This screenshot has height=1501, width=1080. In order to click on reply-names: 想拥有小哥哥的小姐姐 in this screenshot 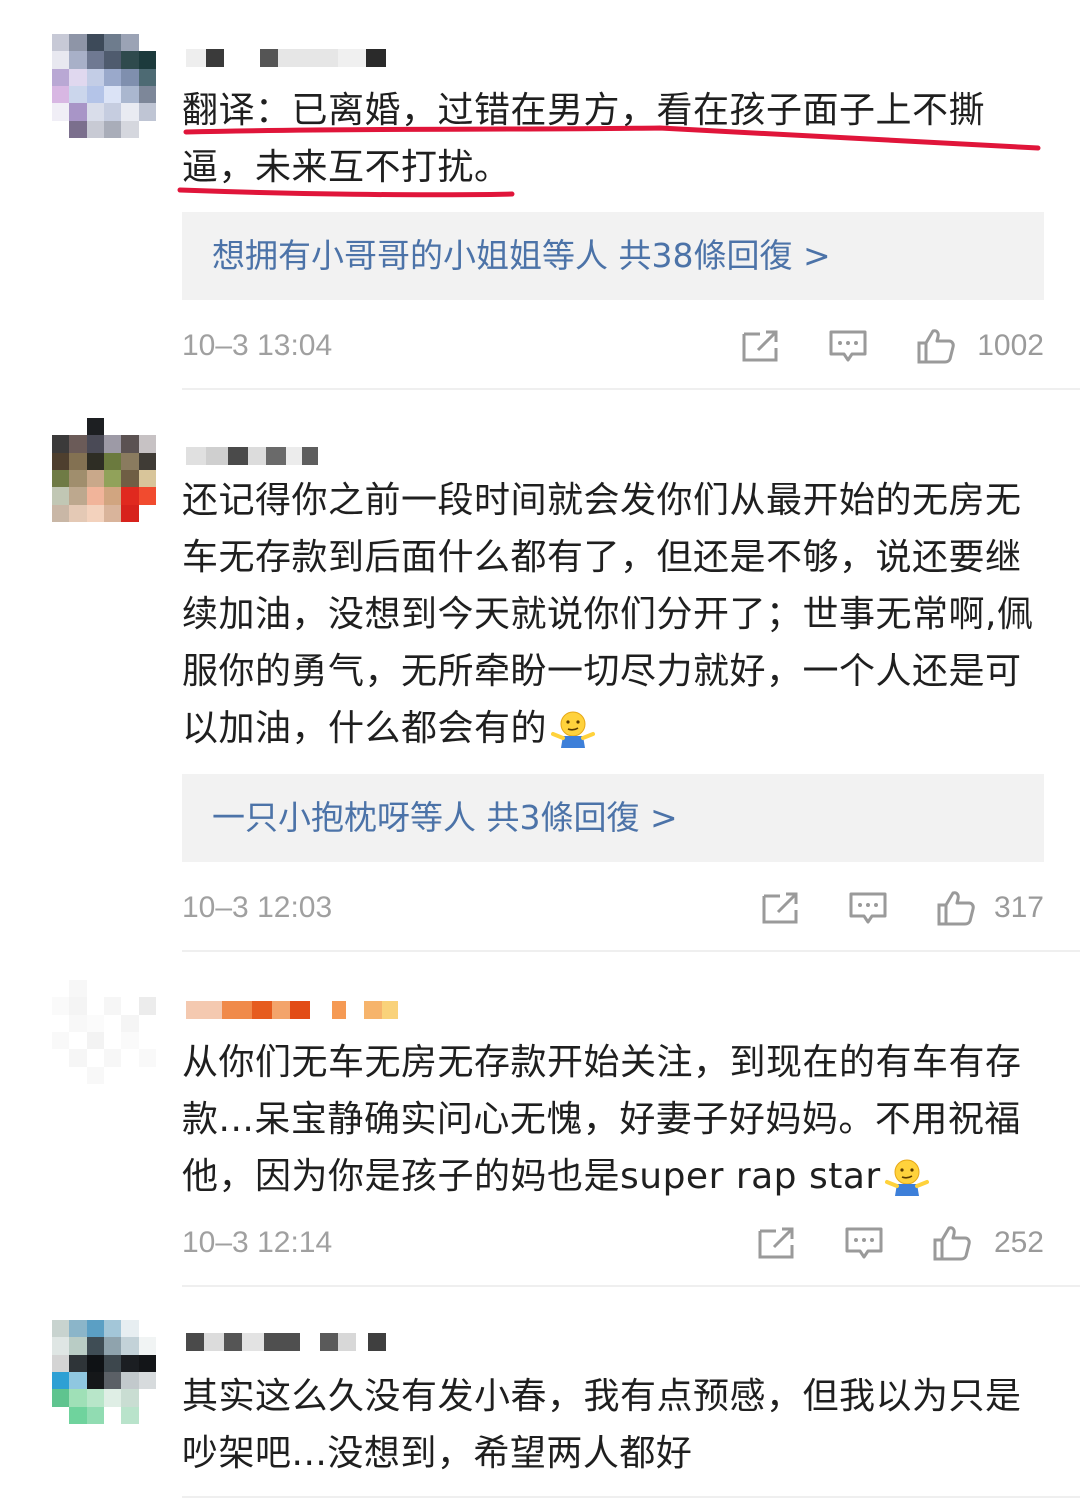, I will do `click(377, 255)`.